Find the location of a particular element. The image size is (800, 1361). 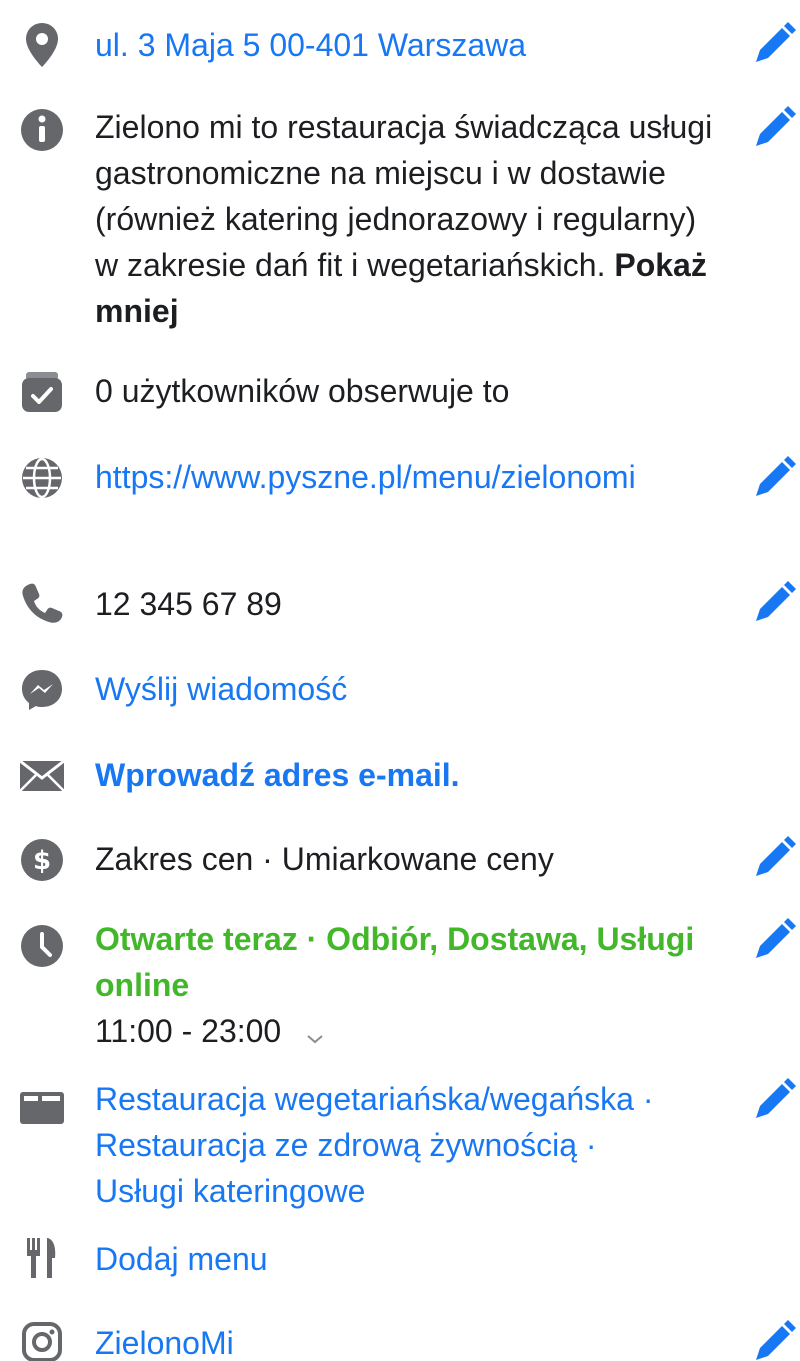

menu-row: Dodaj menu is located at coordinates (400, 1260).